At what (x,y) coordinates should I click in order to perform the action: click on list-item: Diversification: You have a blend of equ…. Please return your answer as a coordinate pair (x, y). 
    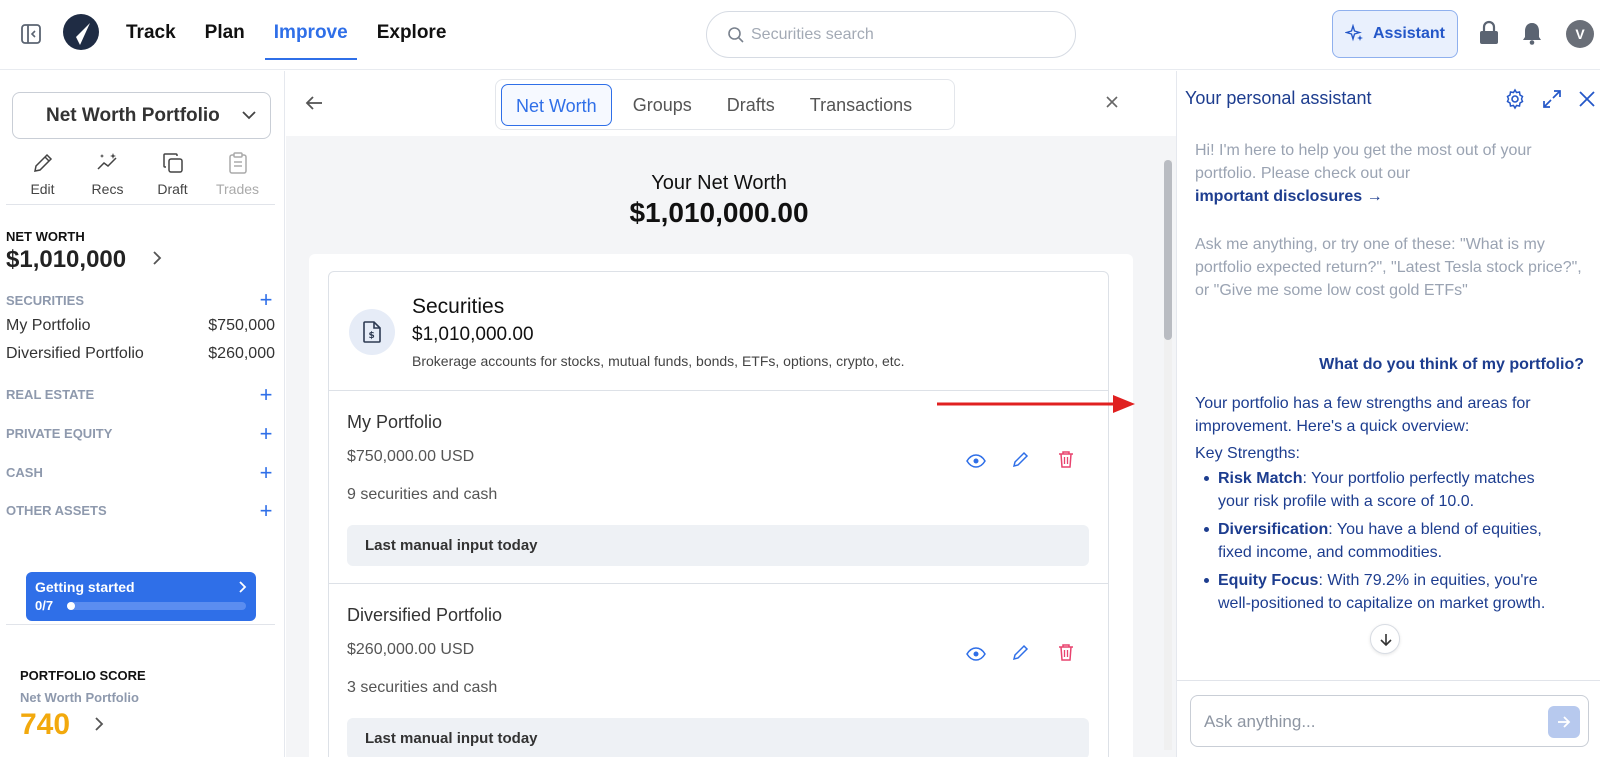
    Looking at the image, I should click on (1383, 541).